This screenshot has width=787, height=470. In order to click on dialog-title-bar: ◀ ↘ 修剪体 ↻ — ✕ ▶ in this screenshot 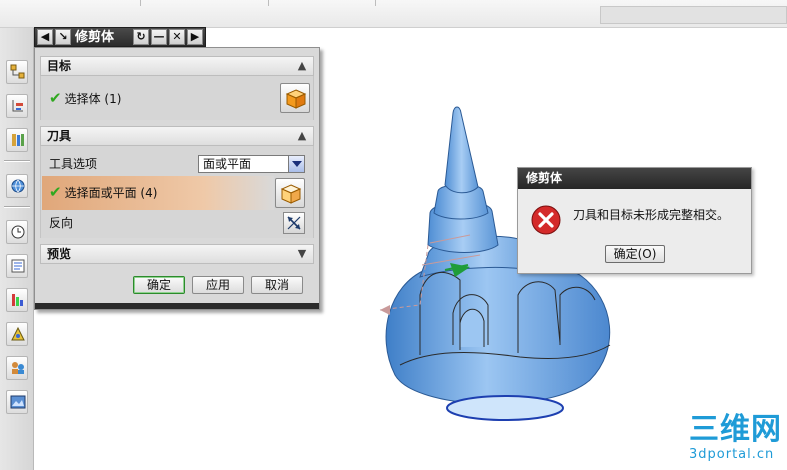, I will do `click(120, 37)`.